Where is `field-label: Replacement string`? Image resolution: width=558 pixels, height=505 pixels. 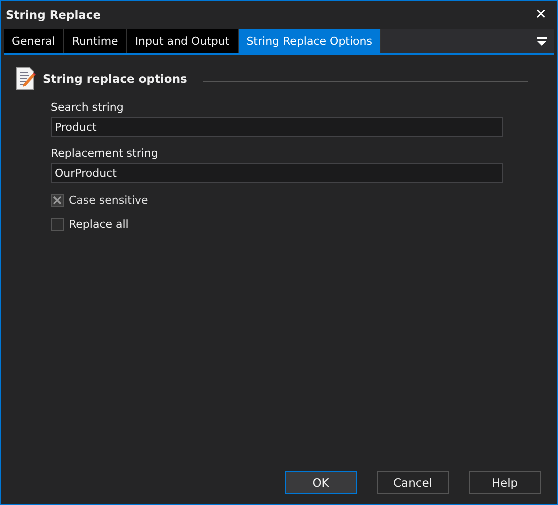 field-label: Replacement string is located at coordinates (105, 153).